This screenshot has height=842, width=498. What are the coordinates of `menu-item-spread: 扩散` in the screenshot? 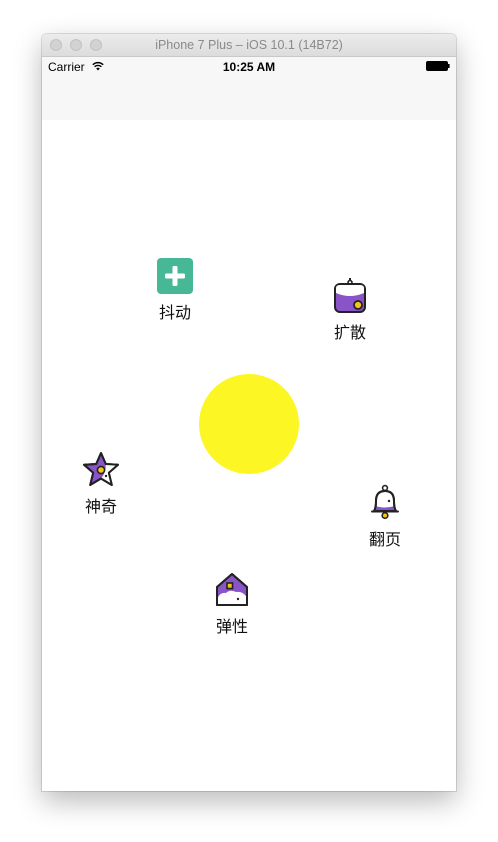 It's located at (350, 310).